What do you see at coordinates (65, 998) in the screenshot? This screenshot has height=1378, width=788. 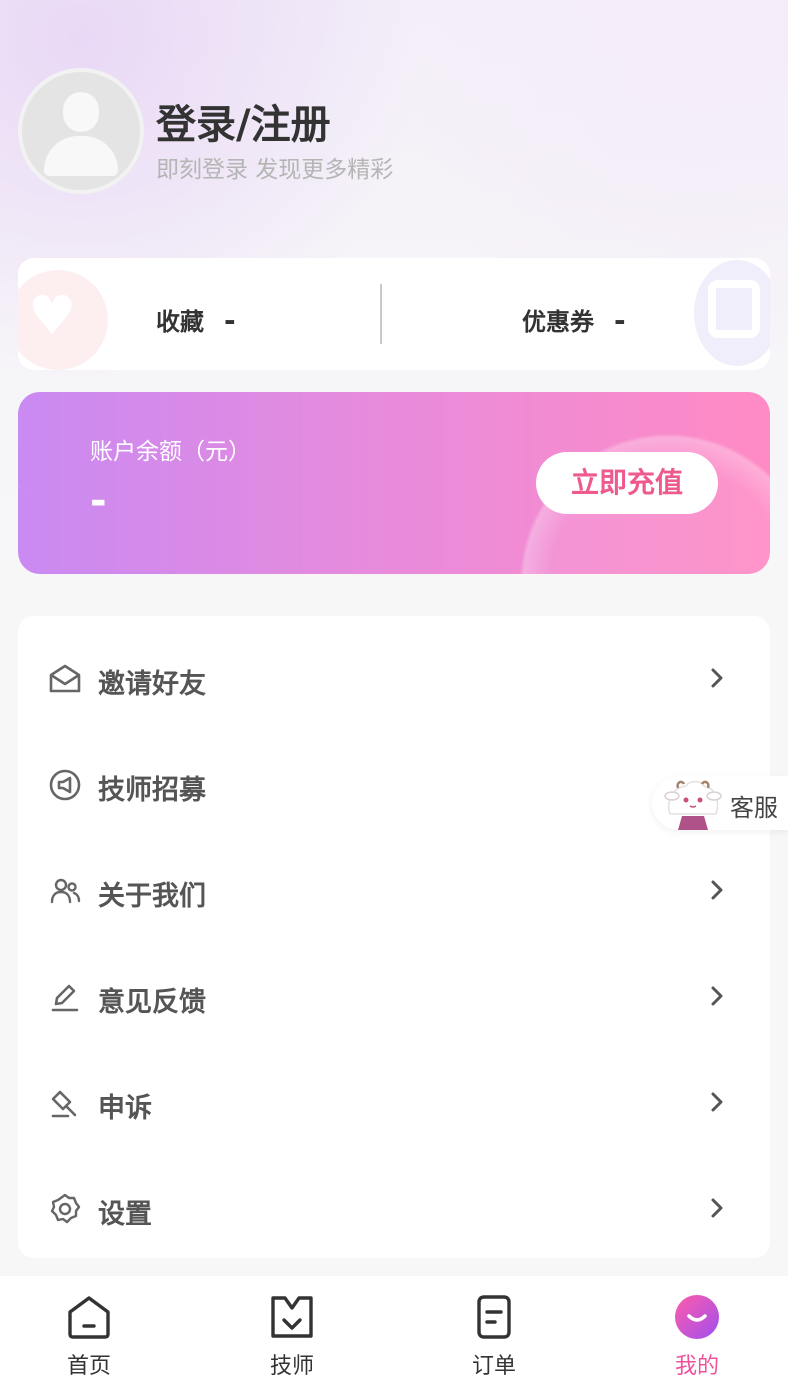 I see `pencil-icon` at bounding box center [65, 998].